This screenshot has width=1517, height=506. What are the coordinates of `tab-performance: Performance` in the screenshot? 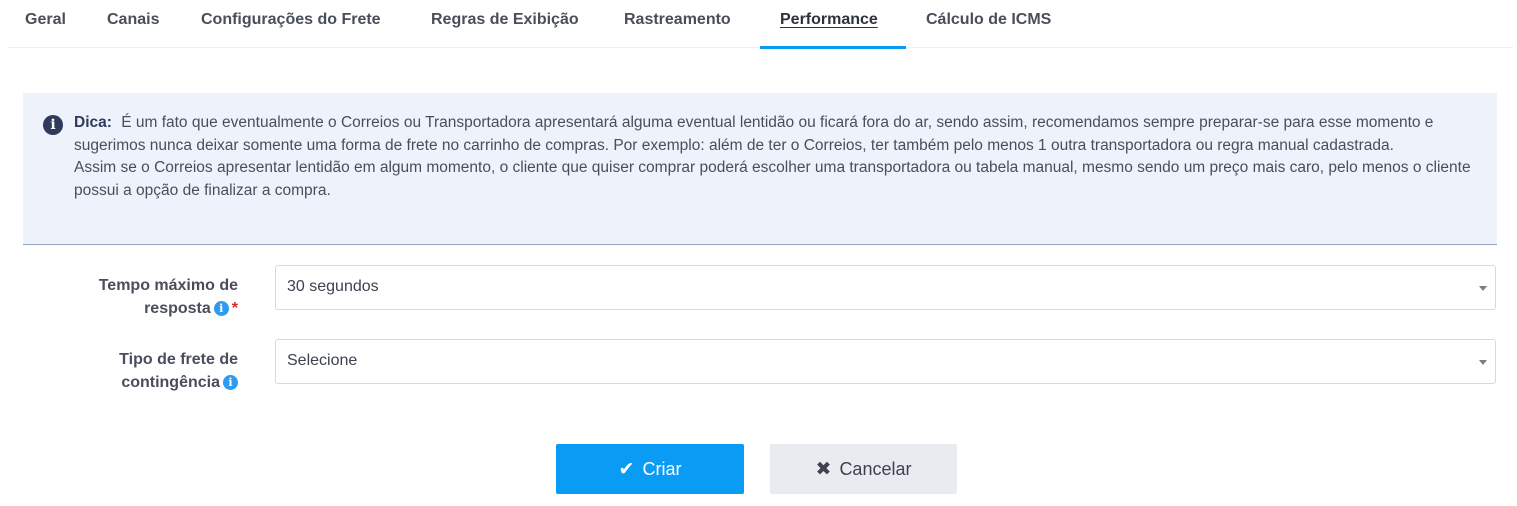 It's located at (833, 24).